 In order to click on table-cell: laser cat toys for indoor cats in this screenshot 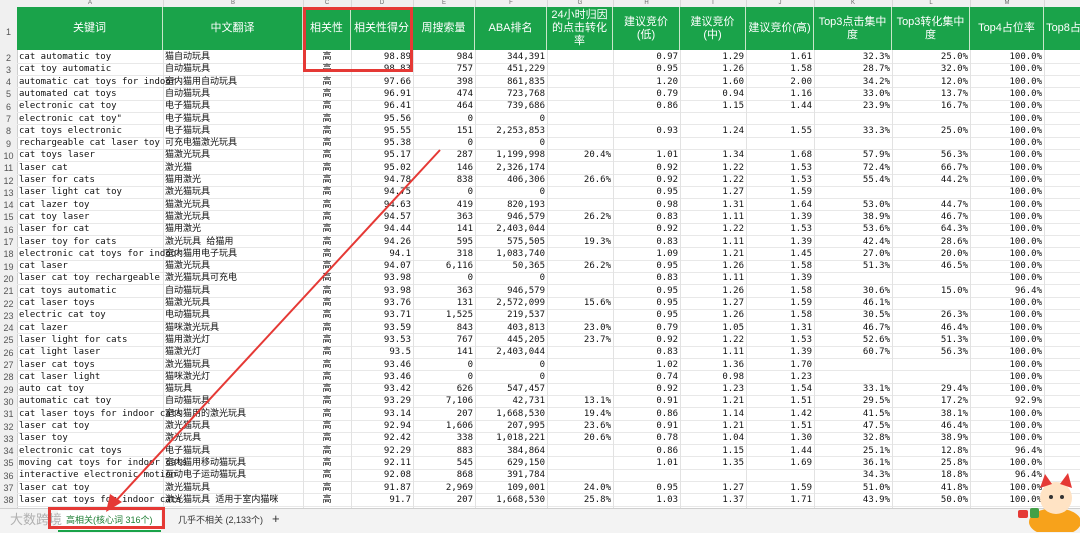, I will do `click(99, 500)`.